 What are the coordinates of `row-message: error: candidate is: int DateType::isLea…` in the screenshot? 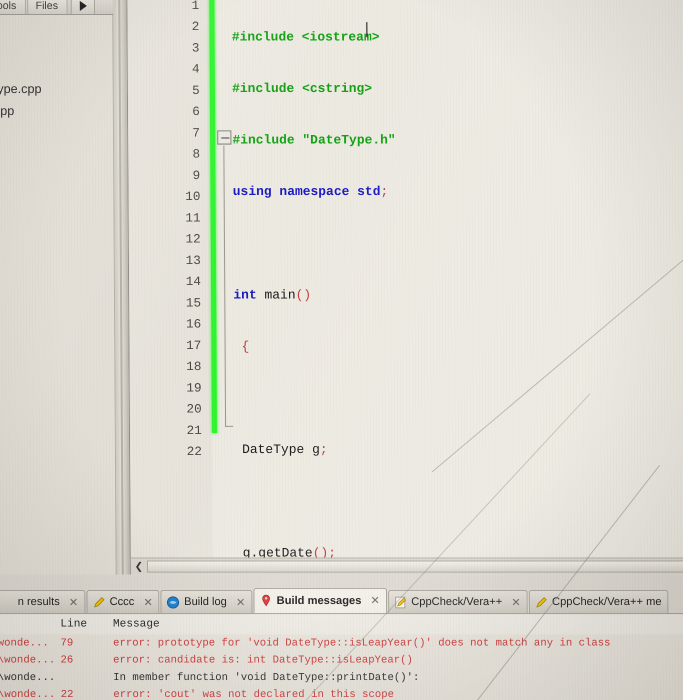 It's located at (263, 660).